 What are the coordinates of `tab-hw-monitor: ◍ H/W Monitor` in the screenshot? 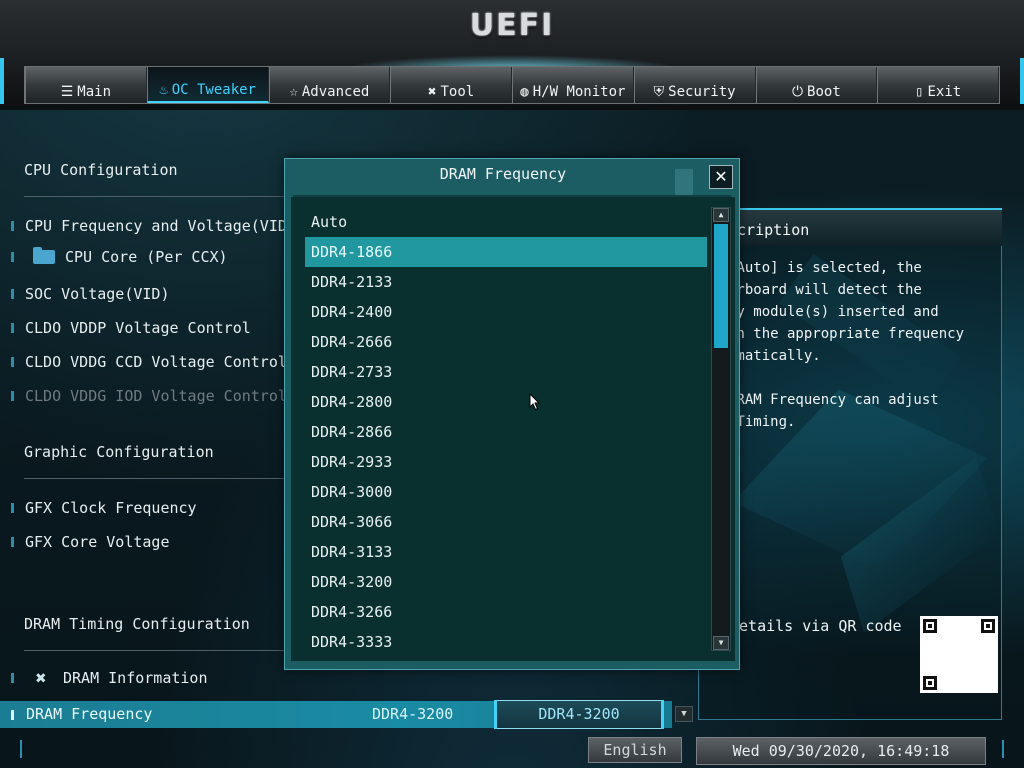 It's located at (573, 85).